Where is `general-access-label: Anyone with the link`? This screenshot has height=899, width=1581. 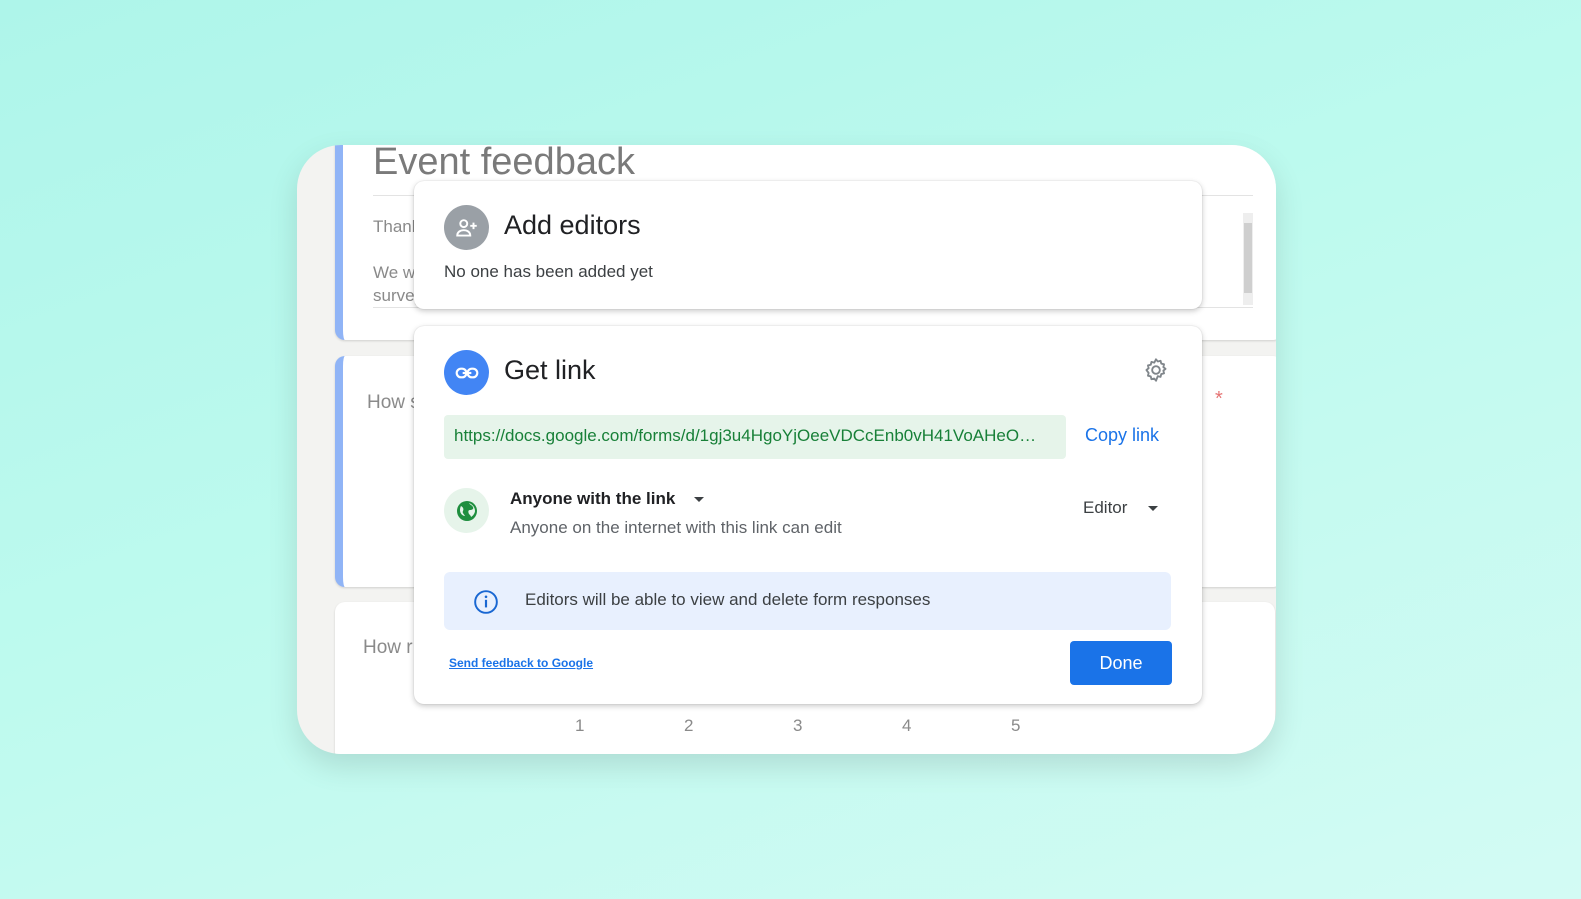 general-access-label: Anyone with the link is located at coordinates (593, 498).